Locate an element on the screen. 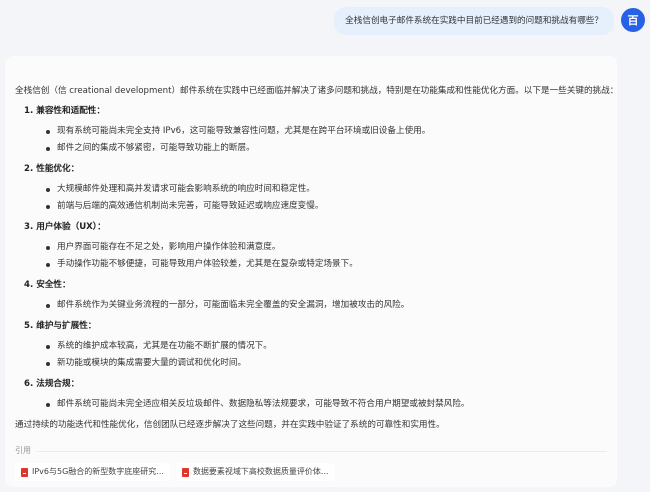 This screenshot has width=650, height=492. section-title: 5. 维护与扩展性： is located at coordinates (60, 326).